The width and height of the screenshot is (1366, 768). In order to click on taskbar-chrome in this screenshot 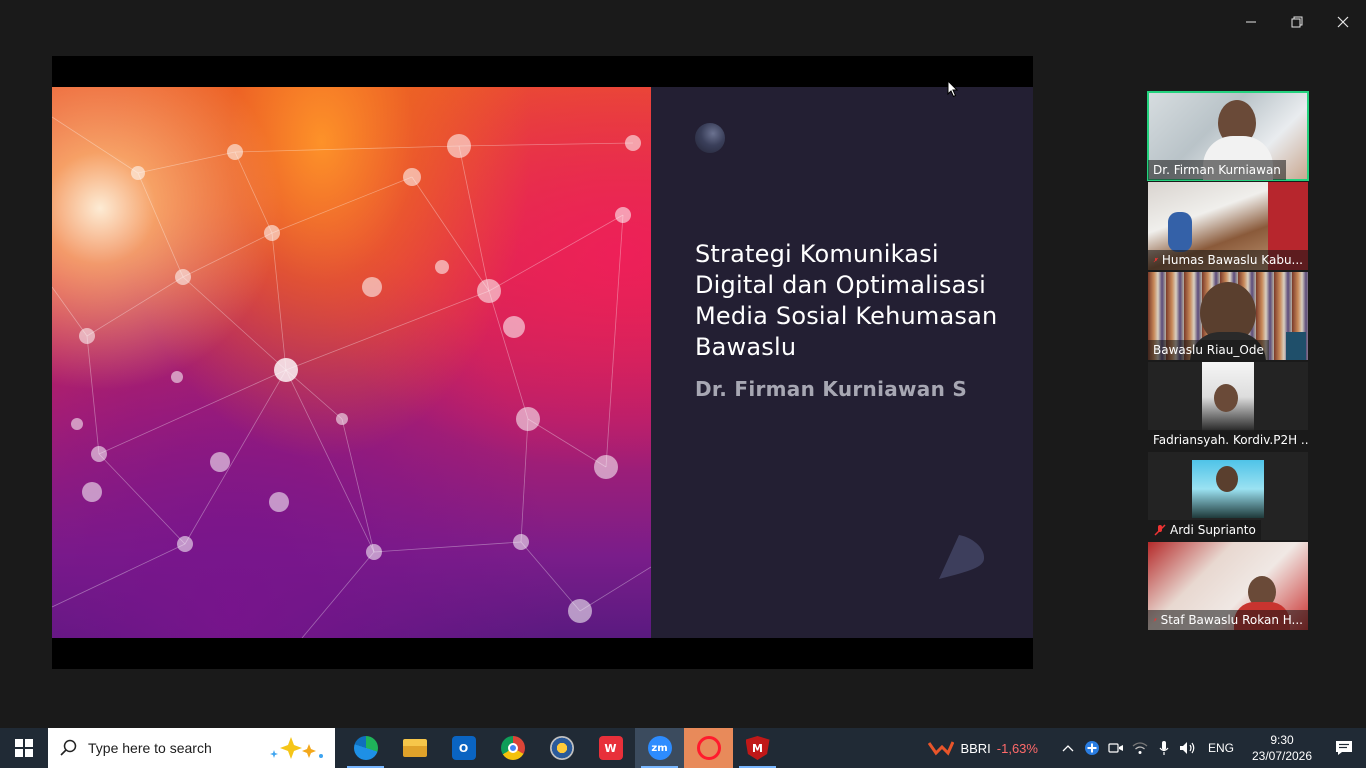, I will do `click(512, 748)`.